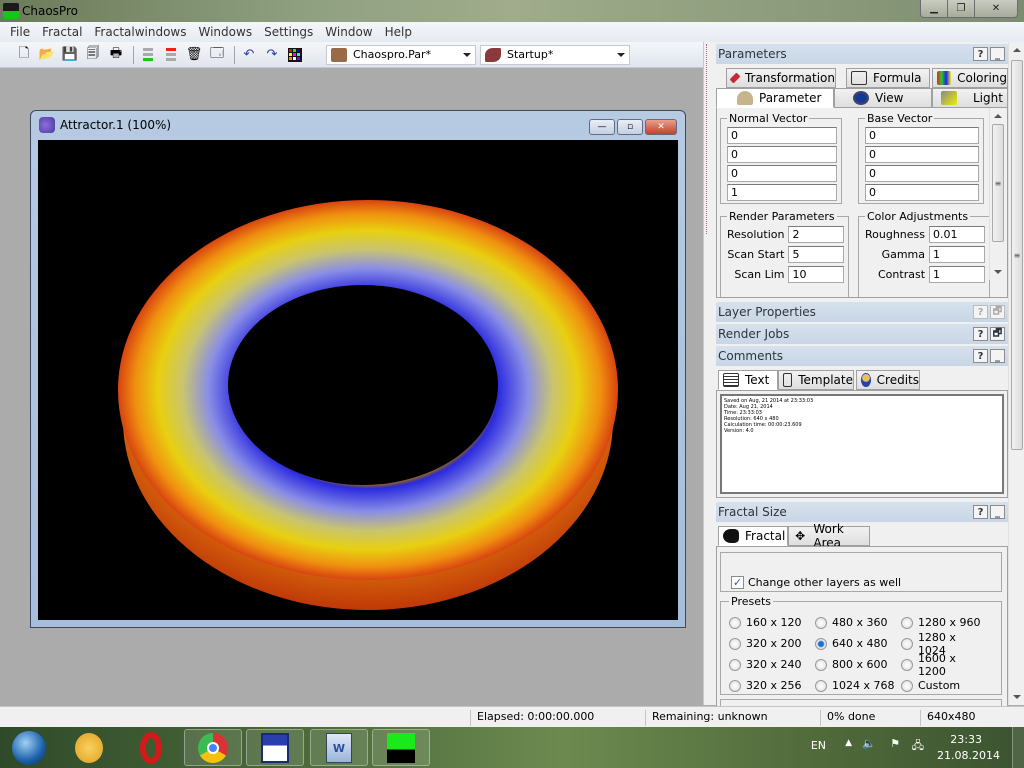 Image resolution: width=1024 pixels, height=768 pixels. I want to click on action-center-flag-icon: ⚑, so click(895, 743).